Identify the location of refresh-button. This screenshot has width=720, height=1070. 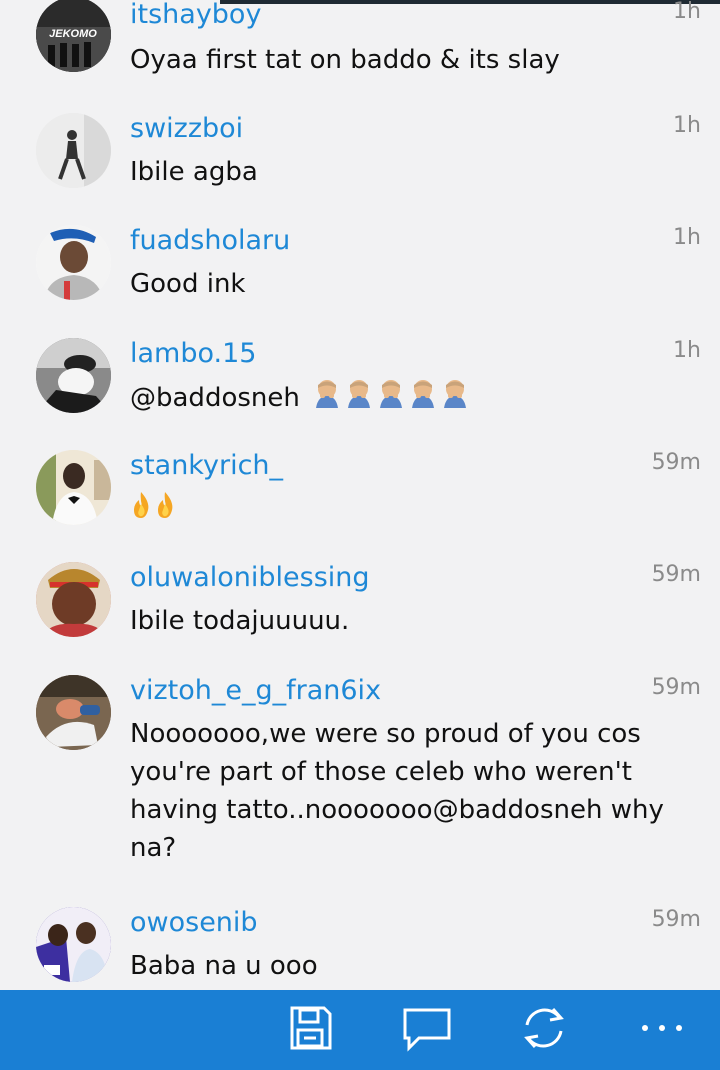
(544, 1030).